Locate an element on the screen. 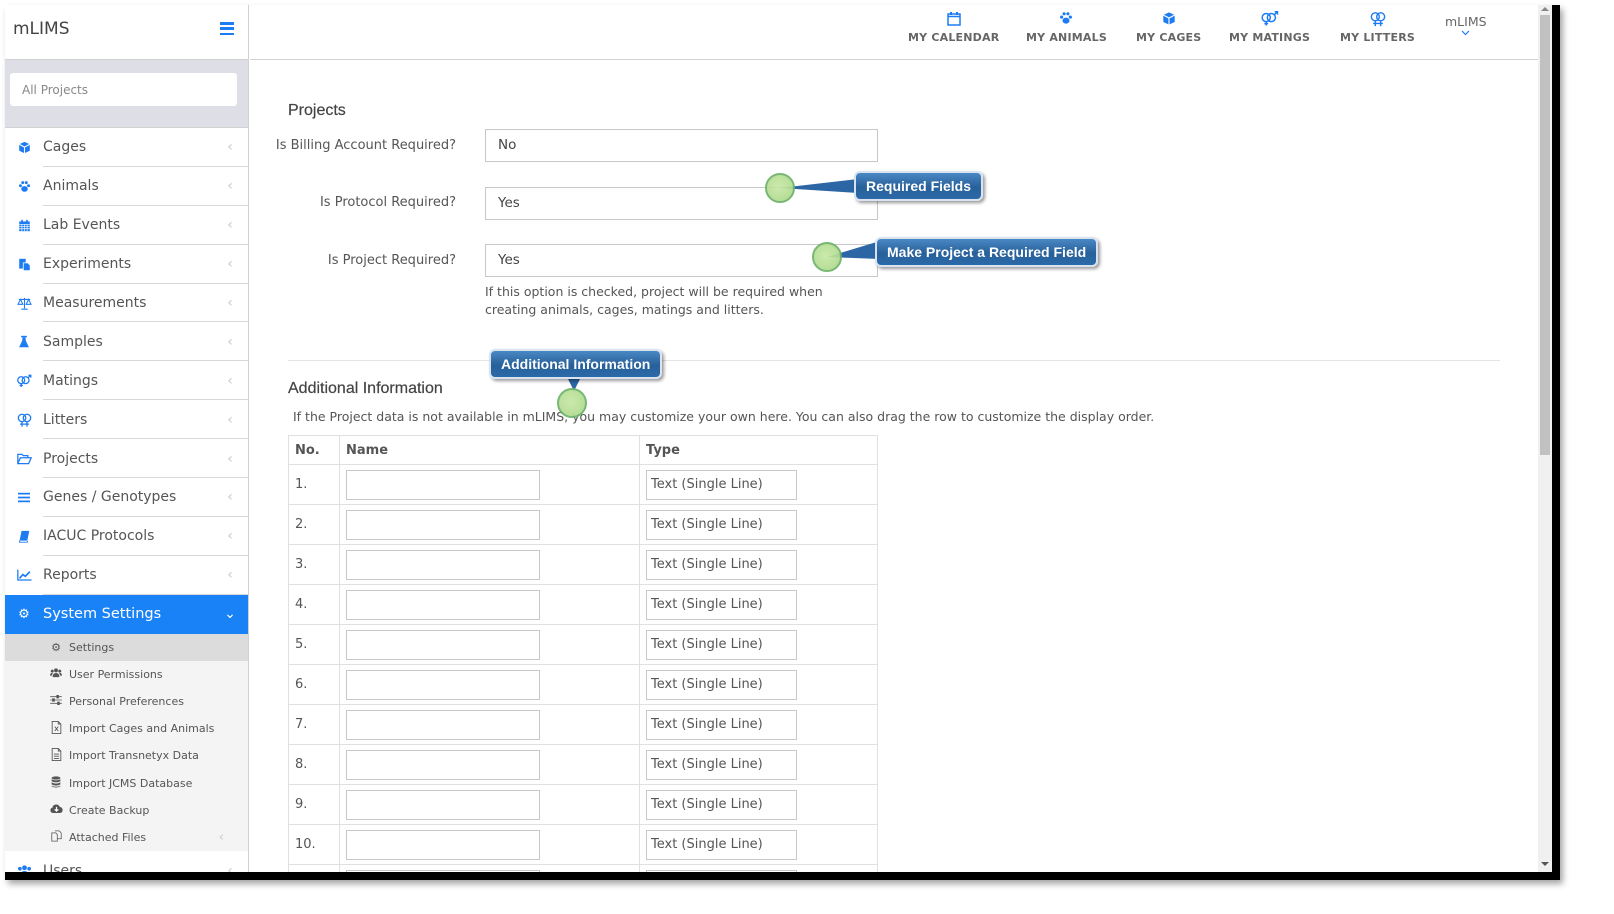  billing-required-select: No is located at coordinates (681, 145).